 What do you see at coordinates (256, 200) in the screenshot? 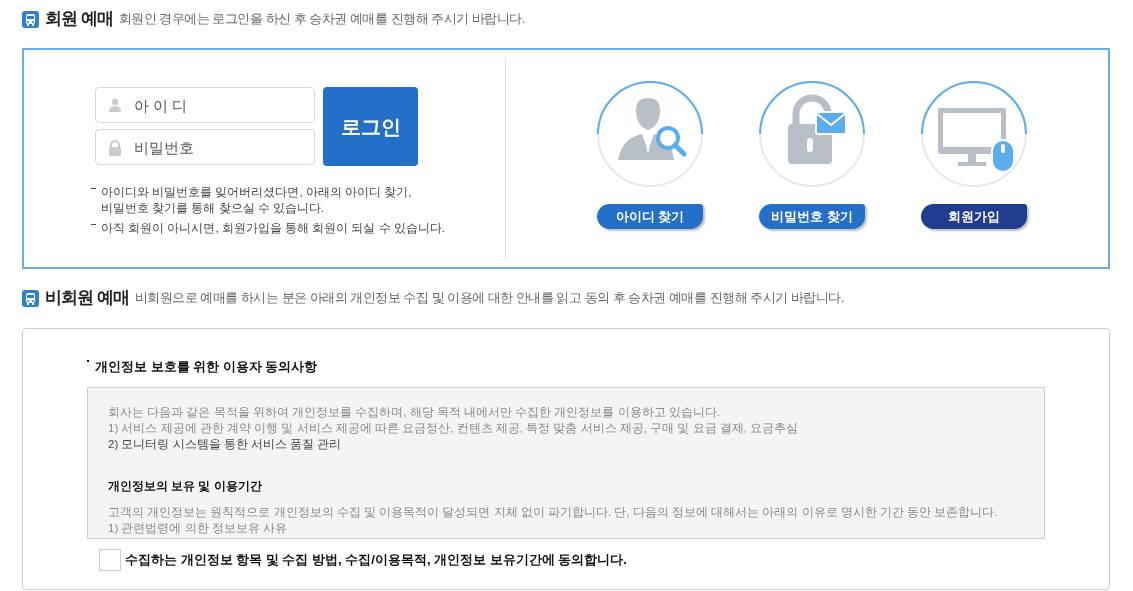
I see `note-text: 아이디와 비밀번호를 잊어버리셨다면, 아래의 아이디 찾기, 비밀번호 찾기를 통해 찾으실 수 있습니다.` at bounding box center [256, 200].